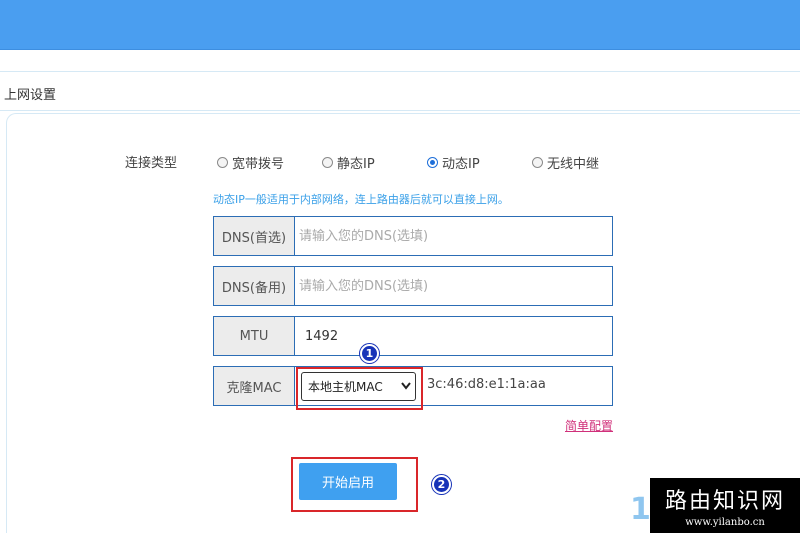 This screenshot has width=800, height=533. What do you see at coordinates (573, 164) in the screenshot?
I see `radio-wireless-relay-label: 无线中继` at bounding box center [573, 164].